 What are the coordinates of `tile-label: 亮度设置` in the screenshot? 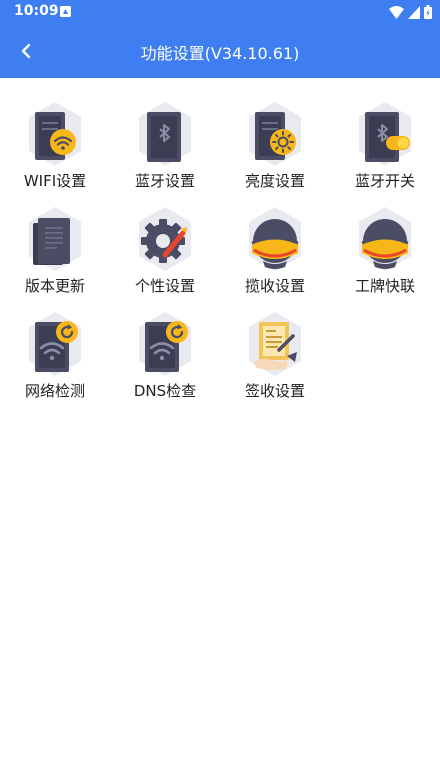 It's located at (274, 181).